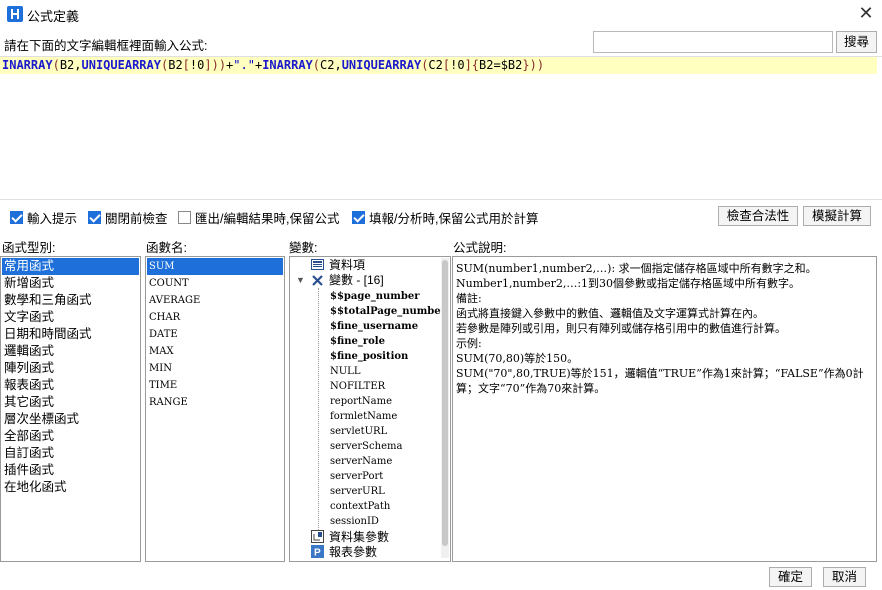  I want to click on formula-token: [, so click(186, 65).